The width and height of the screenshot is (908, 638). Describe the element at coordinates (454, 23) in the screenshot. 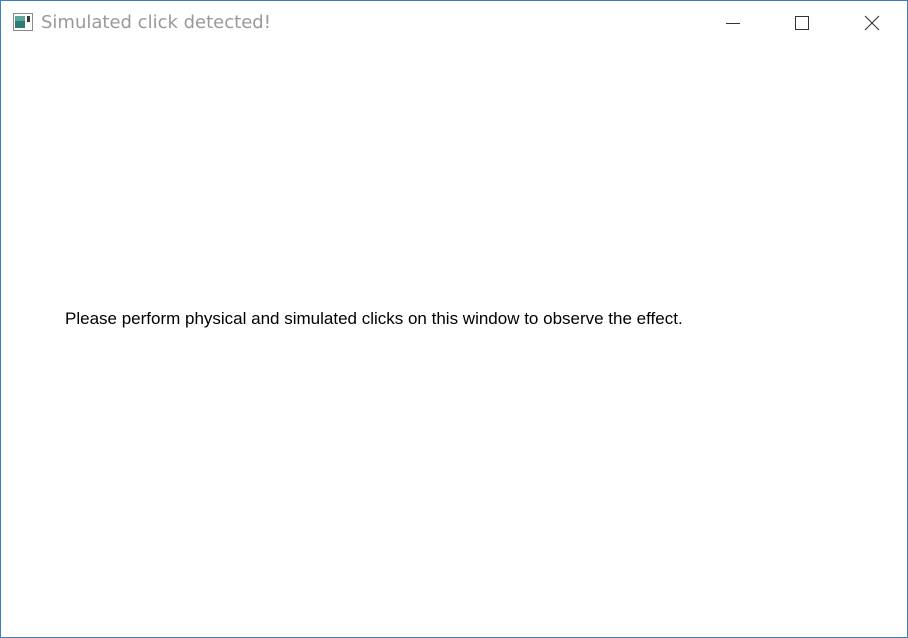

I see `title-bar: Simulated click detected!` at that location.